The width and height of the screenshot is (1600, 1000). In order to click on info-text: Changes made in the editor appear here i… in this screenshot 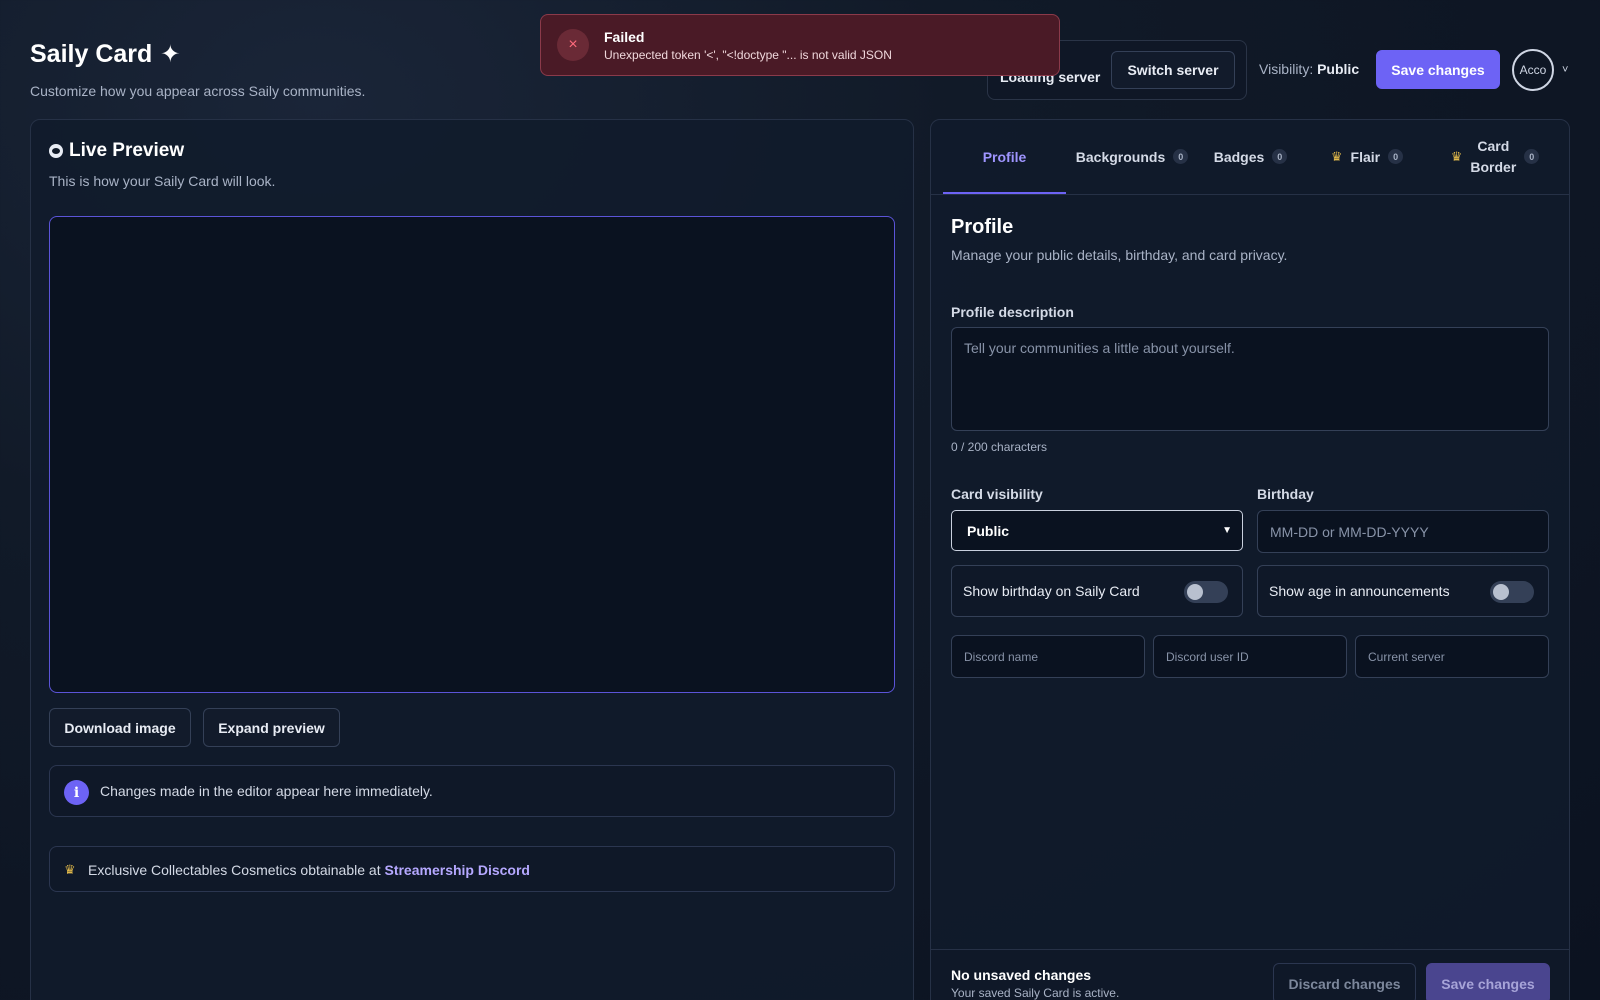, I will do `click(266, 791)`.